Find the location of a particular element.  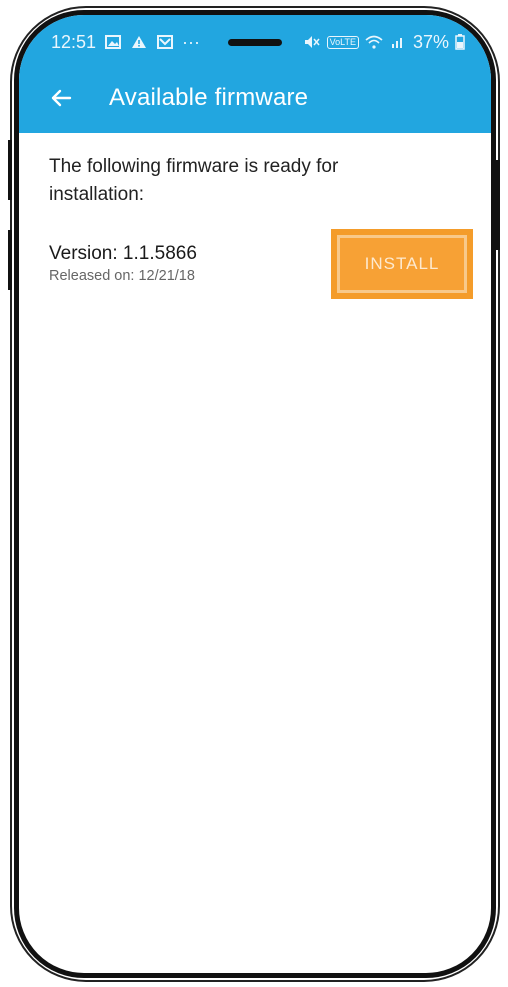

install-button: INSTALL is located at coordinates (402, 264).